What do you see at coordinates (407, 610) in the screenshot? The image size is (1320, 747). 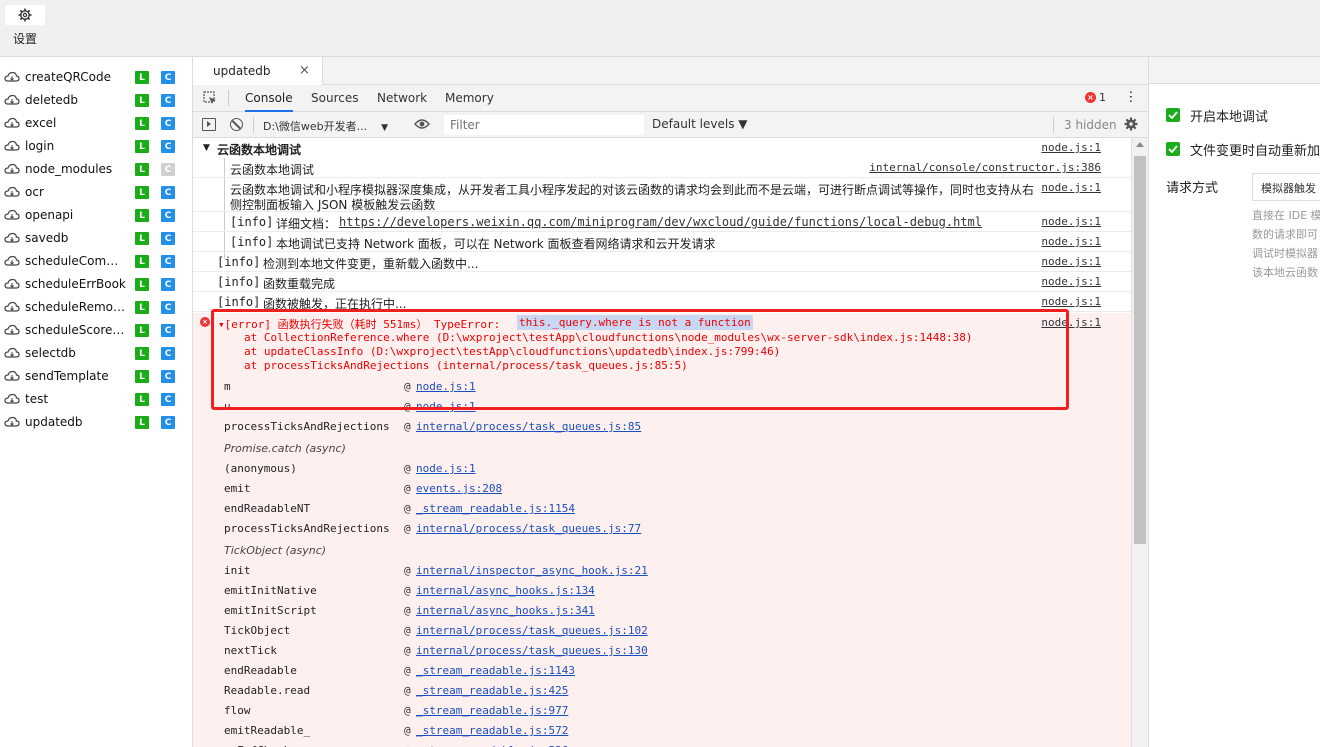 I see `frame-at: @` at bounding box center [407, 610].